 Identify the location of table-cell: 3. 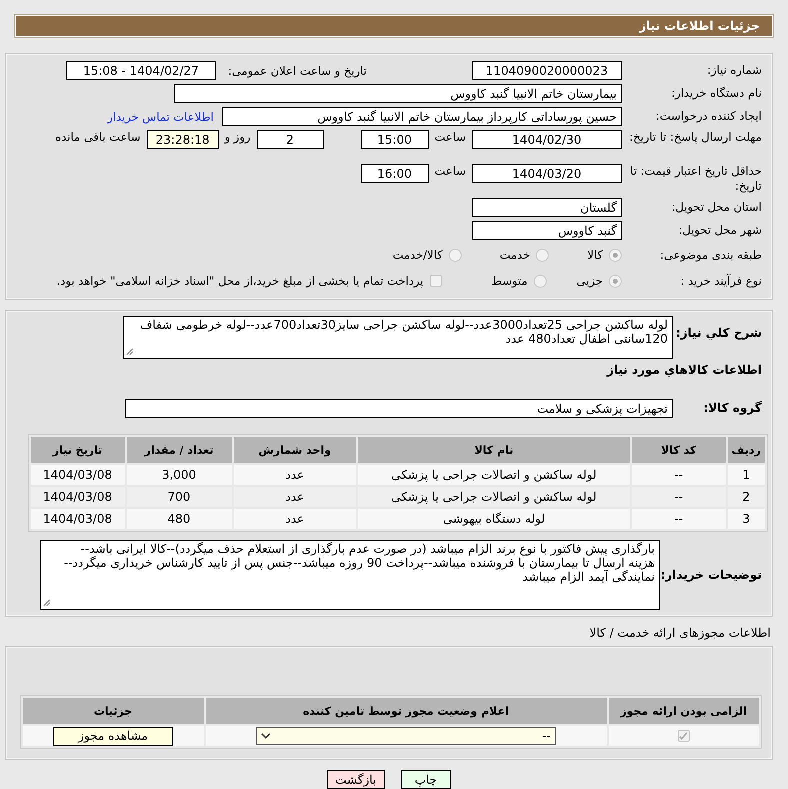
(746, 519).